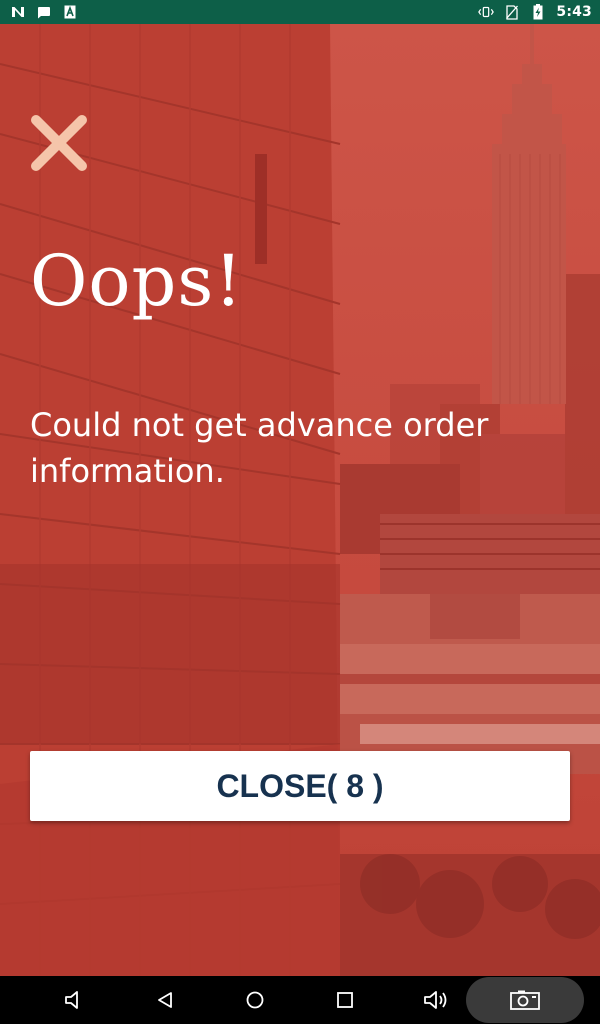 The width and height of the screenshot is (600, 1024). I want to click on navigation-bar, so click(300, 1000).